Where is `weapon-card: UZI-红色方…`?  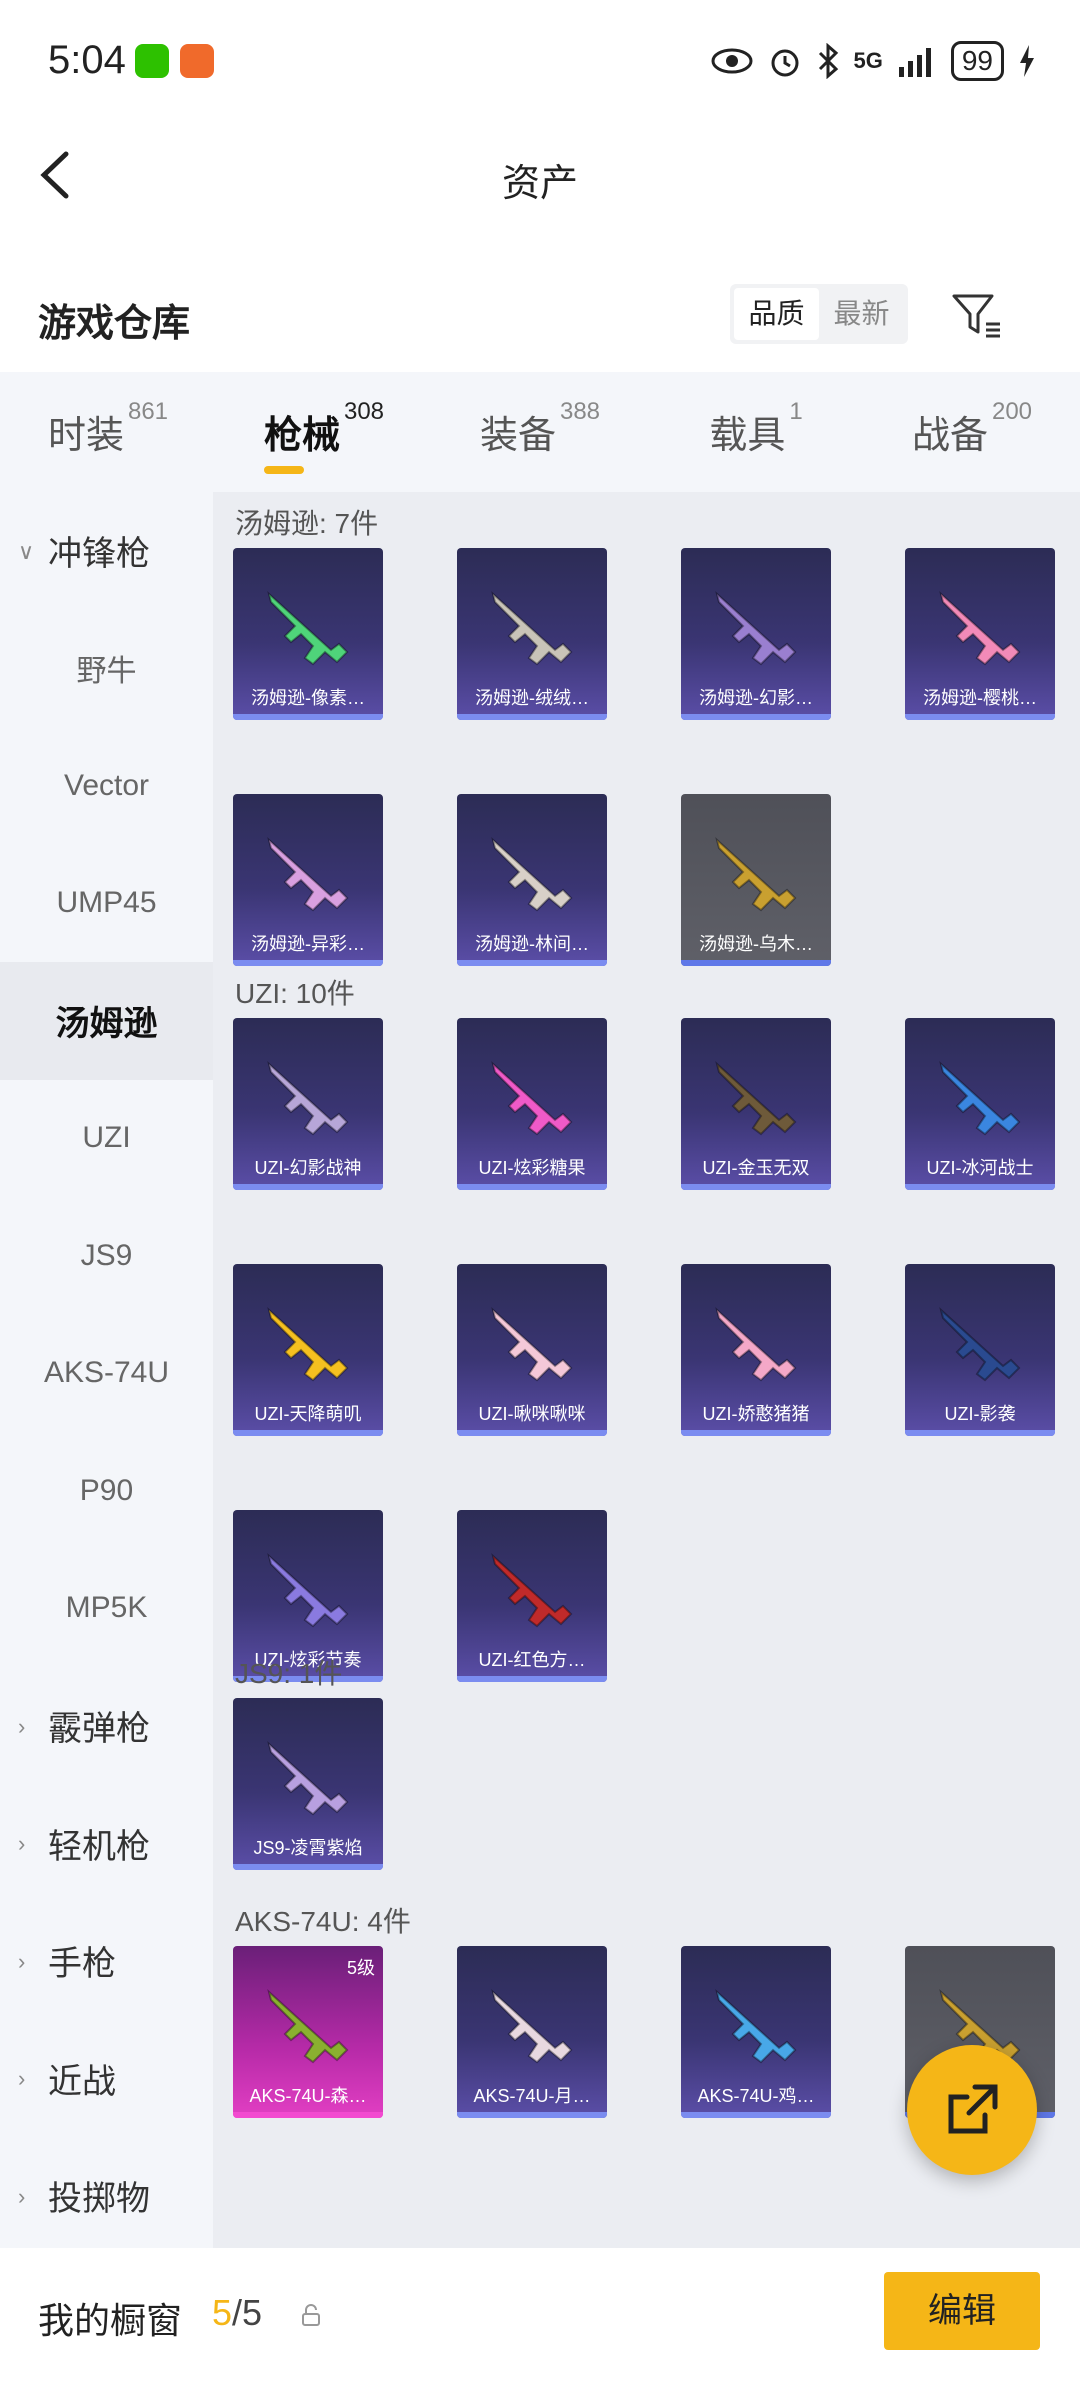
weapon-card: UZI-红色方… is located at coordinates (532, 1596).